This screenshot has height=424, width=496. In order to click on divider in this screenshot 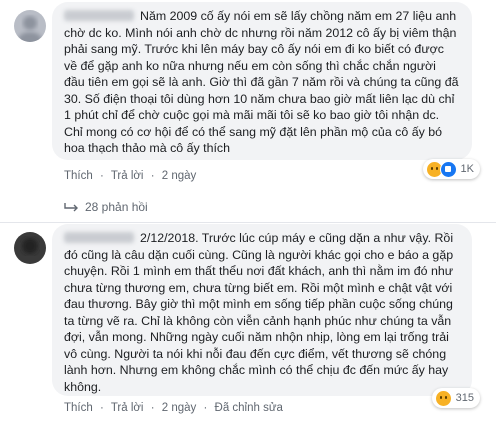, I will do `click(248, 222)`.